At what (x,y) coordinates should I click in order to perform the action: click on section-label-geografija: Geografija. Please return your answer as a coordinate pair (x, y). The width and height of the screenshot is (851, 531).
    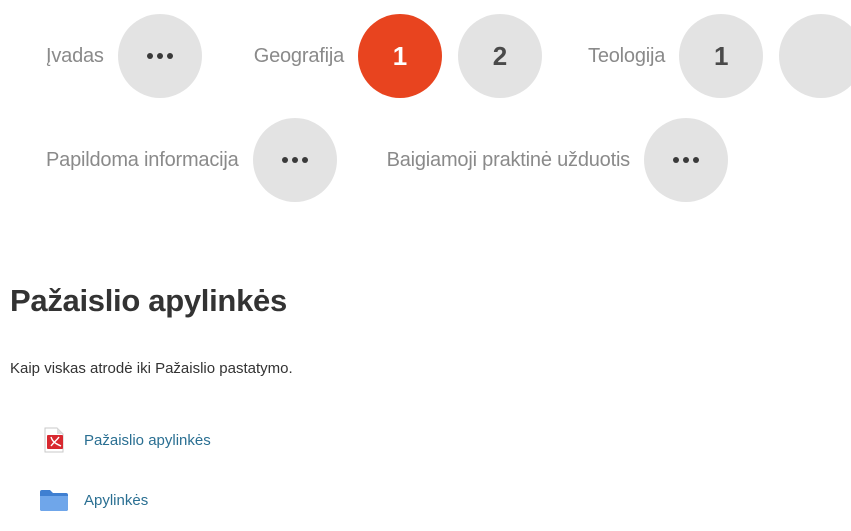
    Looking at the image, I should click on (299, 56).